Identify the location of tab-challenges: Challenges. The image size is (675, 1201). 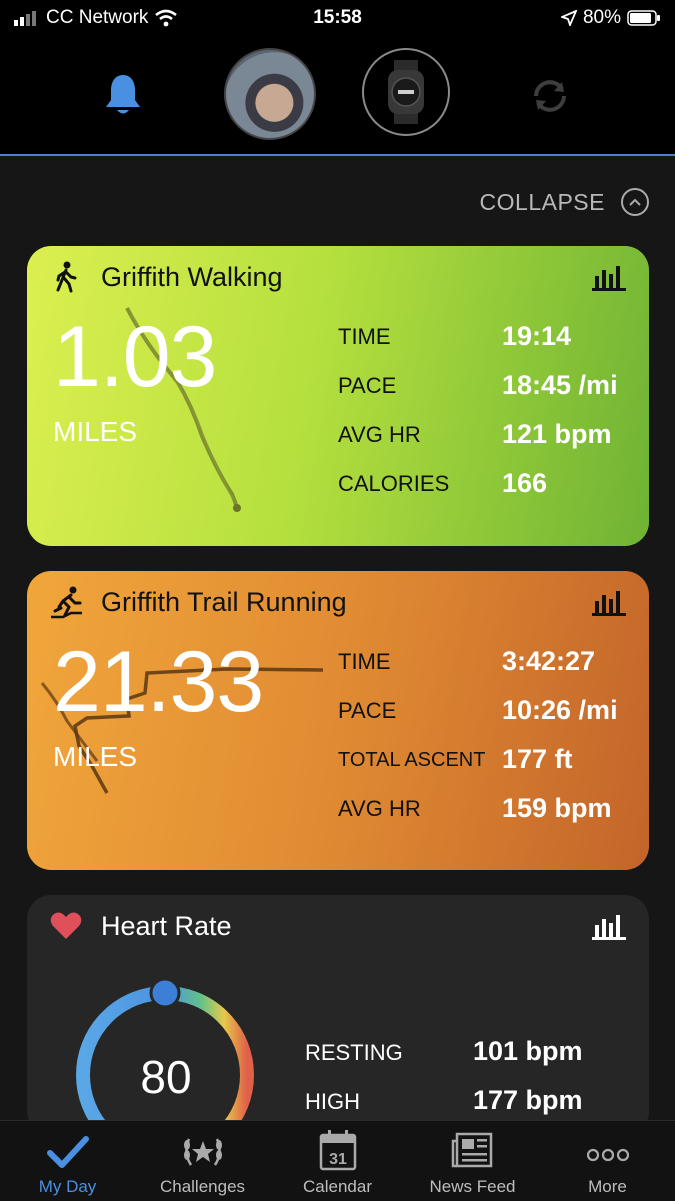
(202, 1161).